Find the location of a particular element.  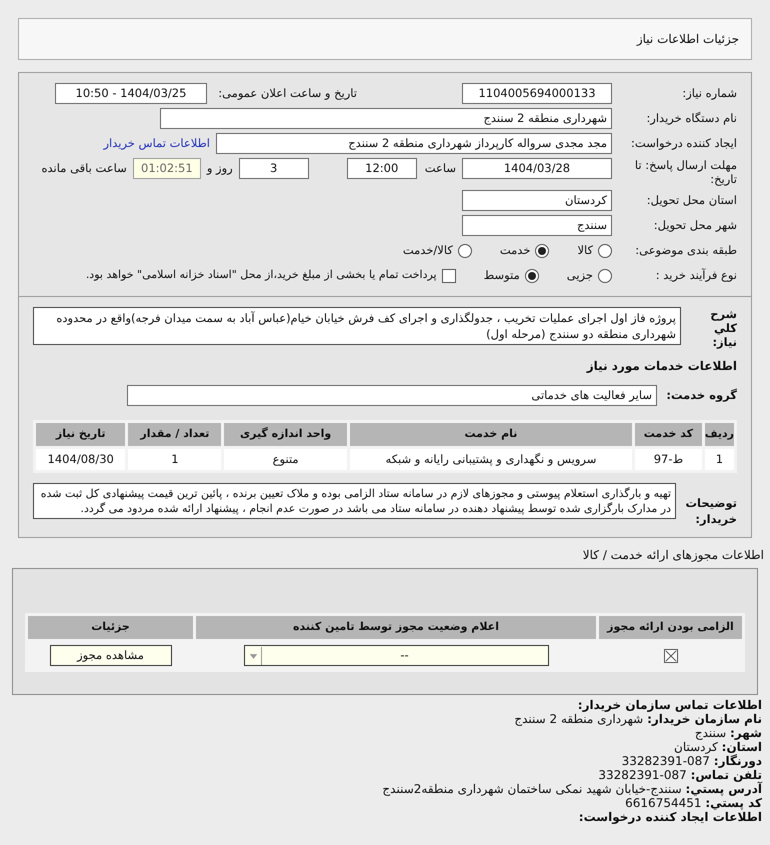

option-label: متوسط is located at coordinates (502, 275).